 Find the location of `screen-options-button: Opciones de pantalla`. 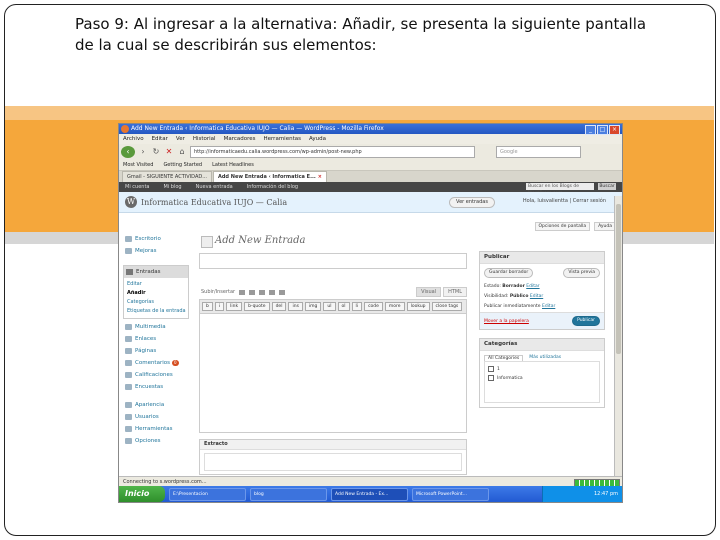

screen-options-button: Opciones de pantalla is located at coordinates (562, 226).